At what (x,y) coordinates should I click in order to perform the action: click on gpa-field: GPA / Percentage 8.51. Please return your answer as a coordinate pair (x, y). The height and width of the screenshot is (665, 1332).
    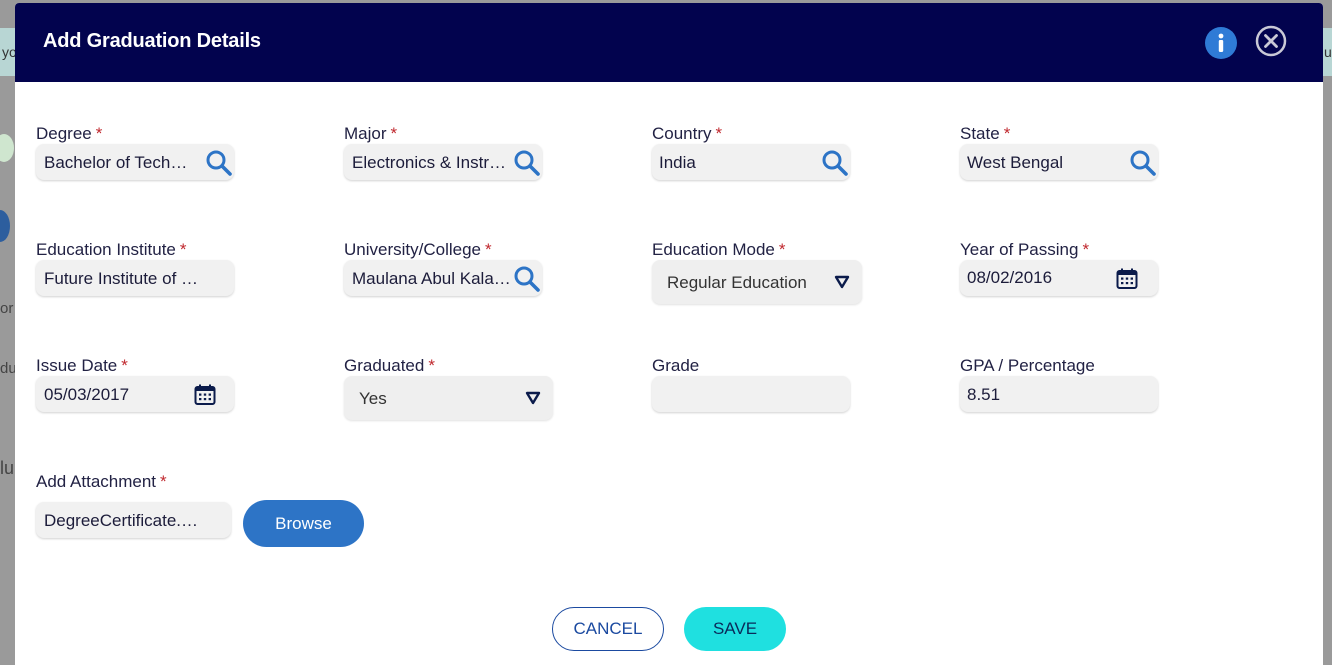
    Looking at the image, I should click on (1059, 384).